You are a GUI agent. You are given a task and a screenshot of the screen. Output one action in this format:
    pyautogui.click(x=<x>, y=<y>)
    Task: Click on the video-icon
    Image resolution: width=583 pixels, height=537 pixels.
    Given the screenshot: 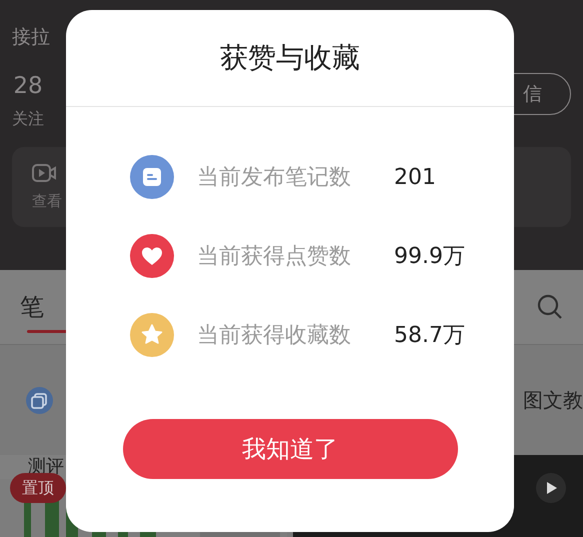 What is the action you would take?
    pyautogui.click(x=44, y=173)
    